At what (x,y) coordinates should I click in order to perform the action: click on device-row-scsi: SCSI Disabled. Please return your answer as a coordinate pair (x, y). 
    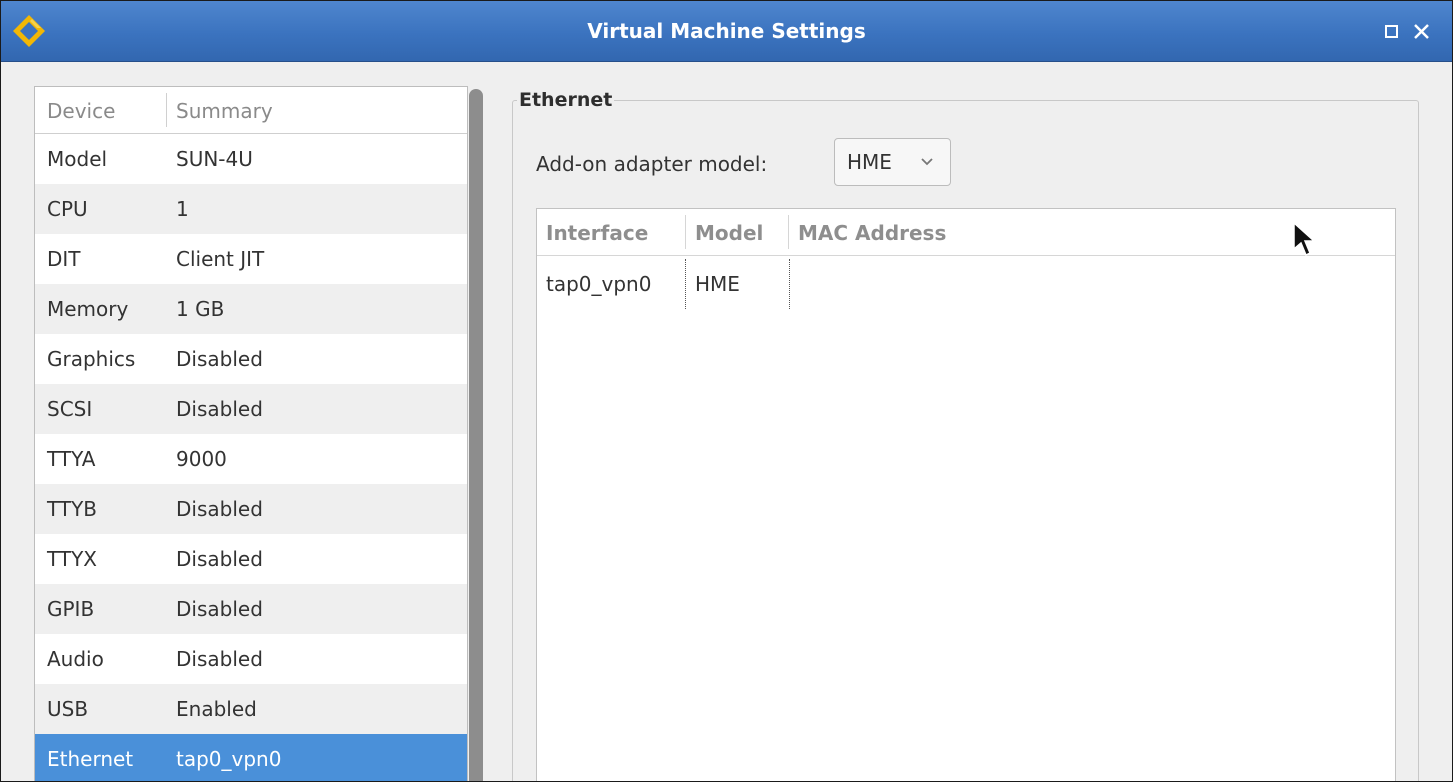
    Looking at the image, I should click on (251, 409).